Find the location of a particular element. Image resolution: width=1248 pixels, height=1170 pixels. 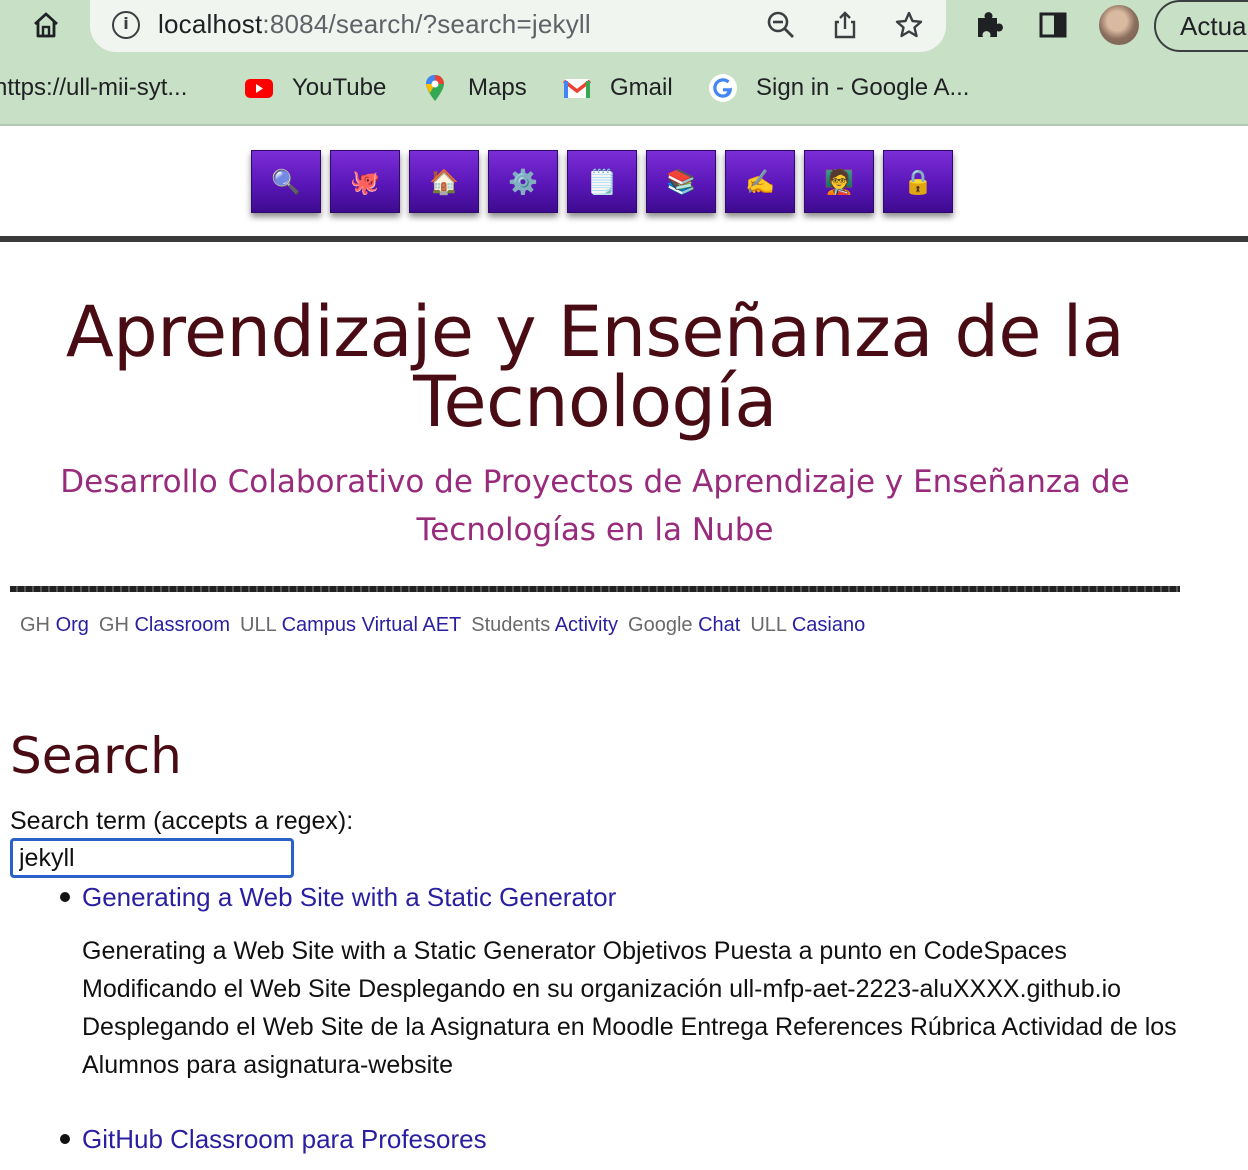

octopus-icon: 🐙 is located at coordinates (365, 181).